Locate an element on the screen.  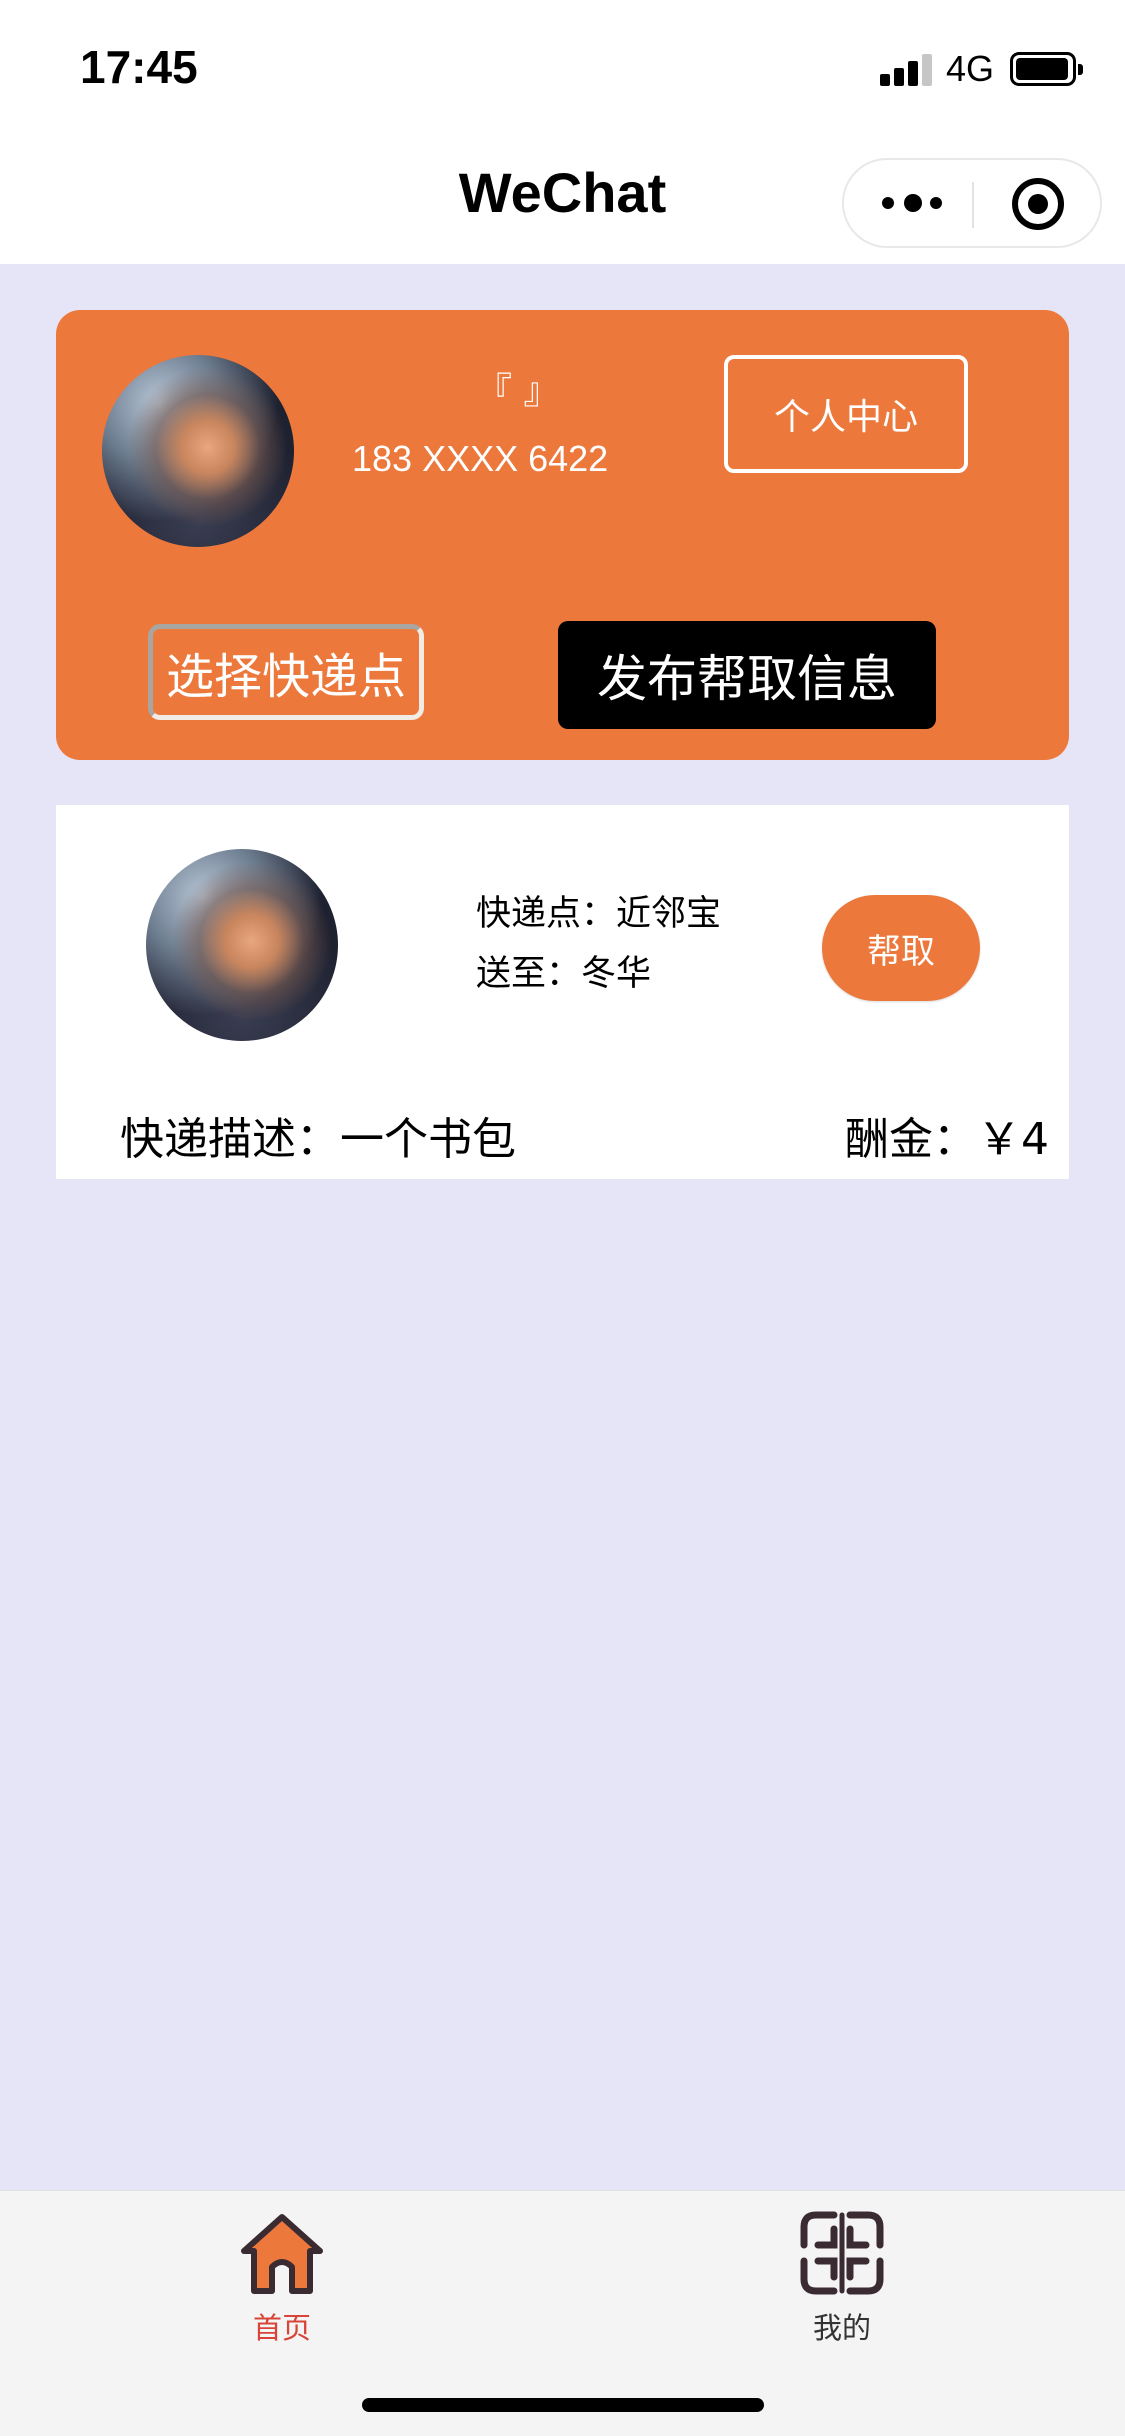
nav-bar: WeChat is located at coordinates (562, 198).